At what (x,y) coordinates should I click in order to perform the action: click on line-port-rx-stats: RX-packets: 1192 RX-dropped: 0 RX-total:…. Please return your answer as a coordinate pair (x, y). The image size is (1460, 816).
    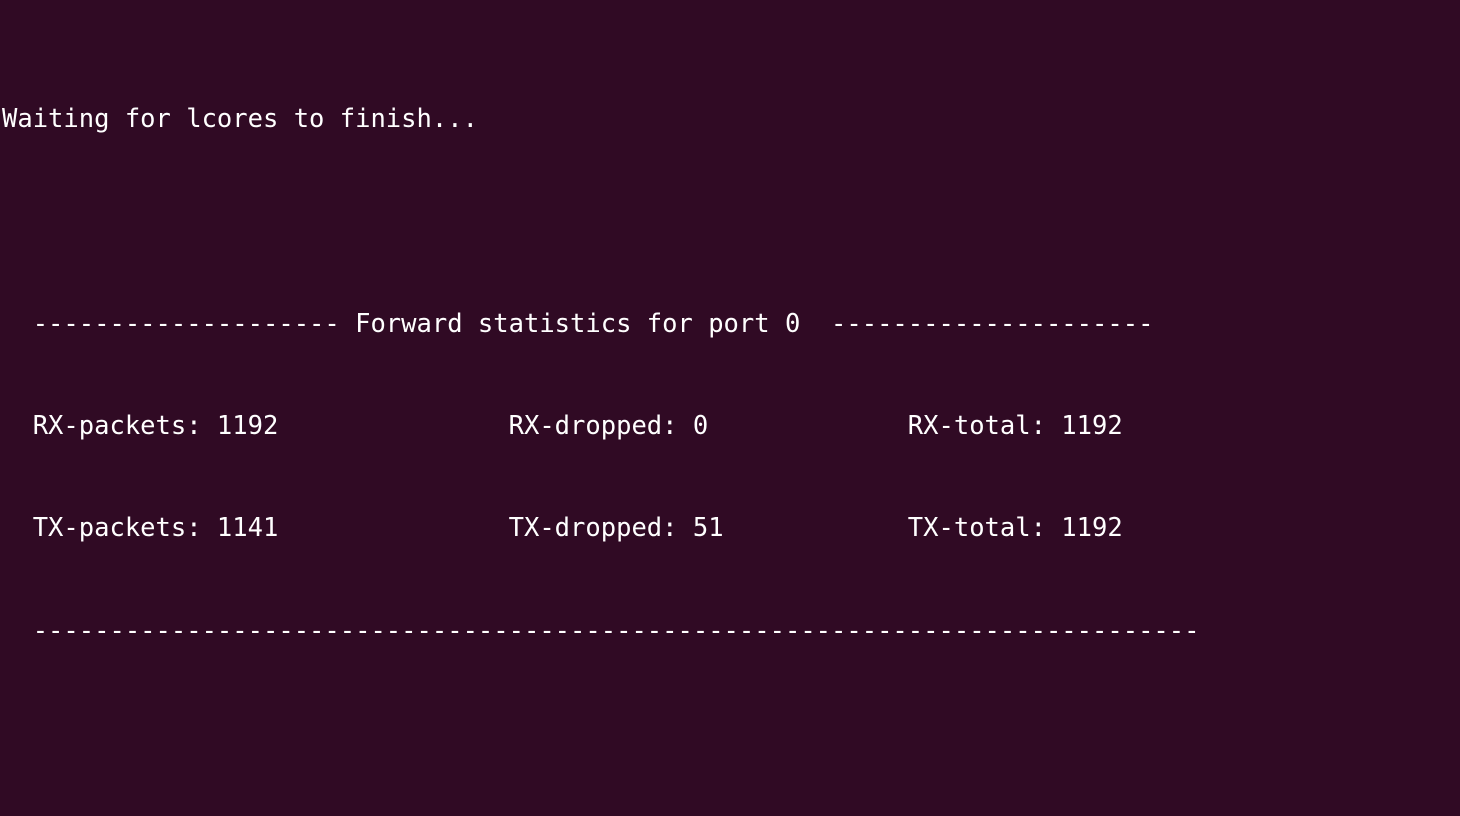
    Looking at the image, I should click on (562, 426).